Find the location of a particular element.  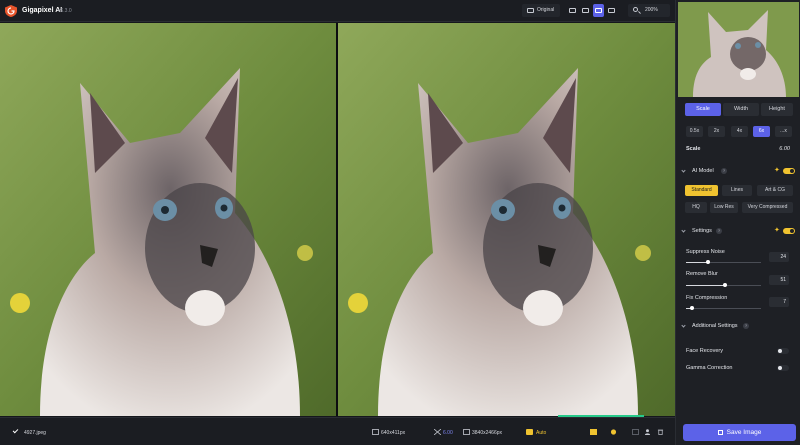

ai-model-title: AI Model is located at coordinates (703, 171).